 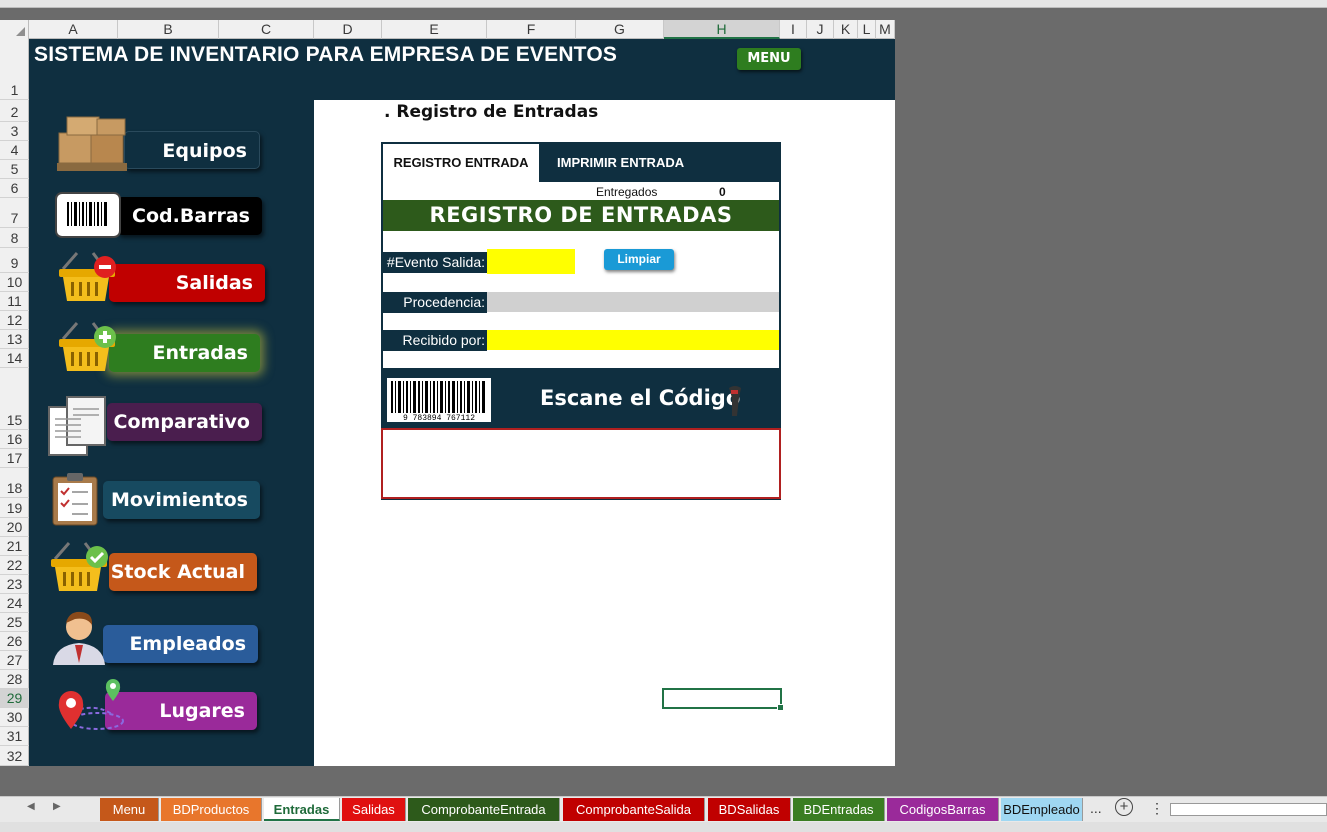 I want to click on options-icon: ⋮, so click(x=1157, y=808).